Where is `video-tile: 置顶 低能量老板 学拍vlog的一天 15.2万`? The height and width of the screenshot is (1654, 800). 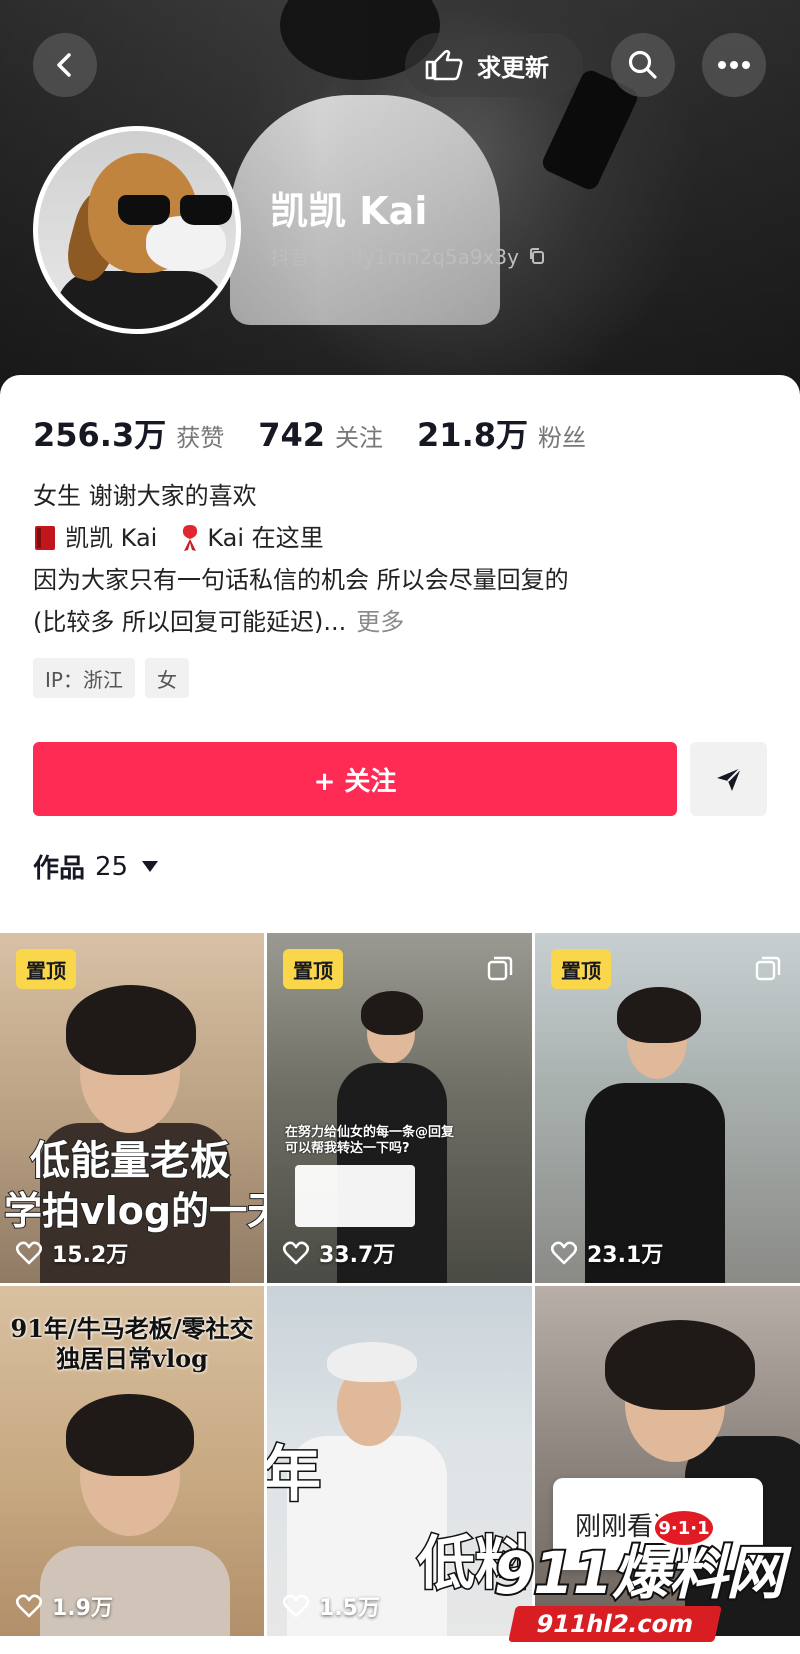 video-tile: 置顶 低能量老板 学拍vlog的一天 15.2万 is located at coordinates (132, 1108).